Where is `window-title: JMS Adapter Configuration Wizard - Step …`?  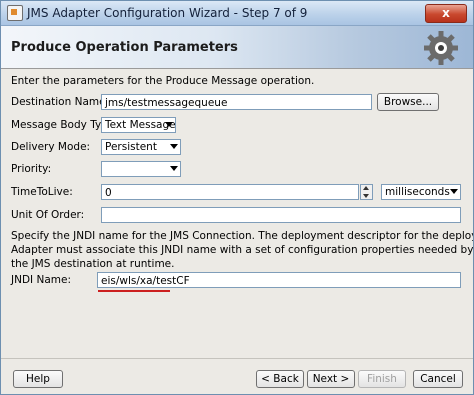
window-title: JMS Adapter Configuration Wizard - Step … is located at coordinates (167, 13).